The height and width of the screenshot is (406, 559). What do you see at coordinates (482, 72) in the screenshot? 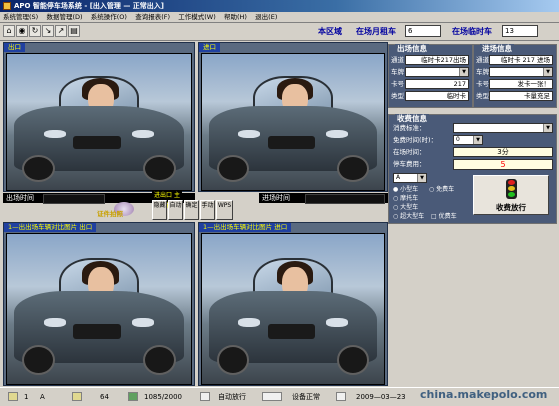
I see `entry-plate-label: 车牌` at bounding box center [482, 72].